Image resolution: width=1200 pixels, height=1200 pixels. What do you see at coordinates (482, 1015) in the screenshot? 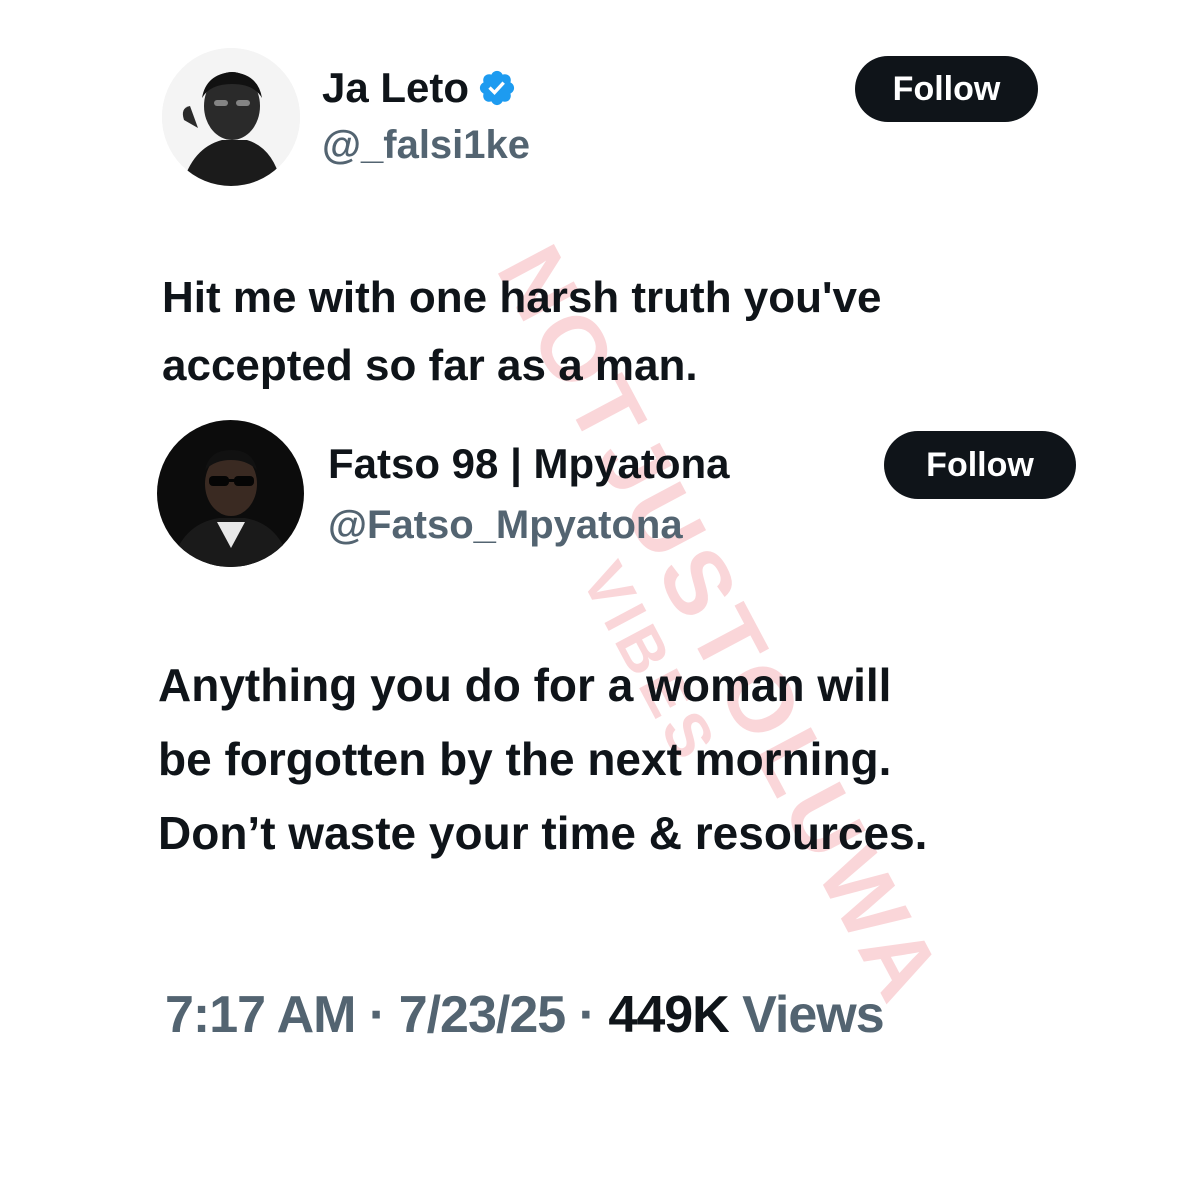
I see `tweet-date: 7/23/25` at bounding box center [482, 1015].